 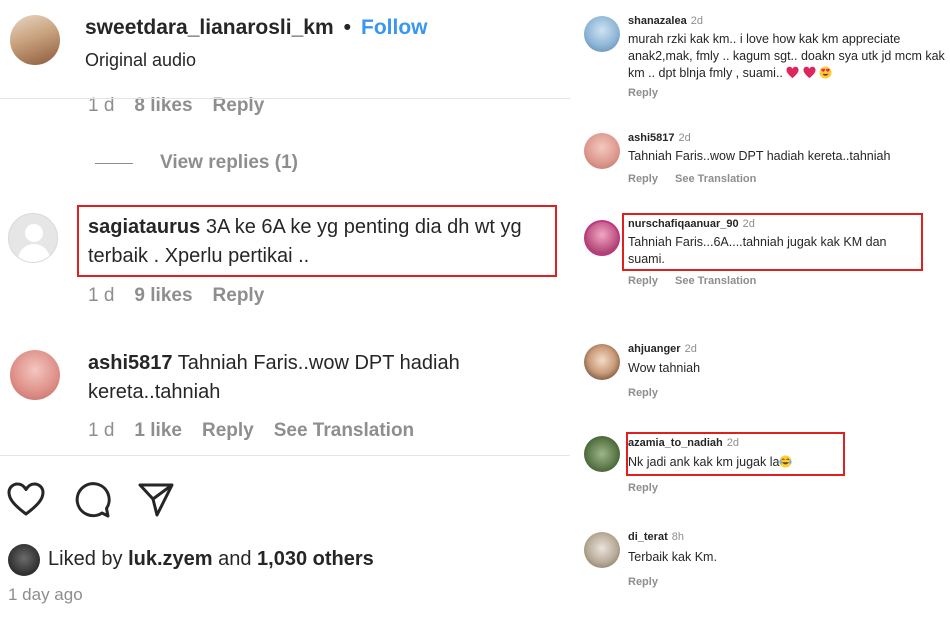 I want to click on comment-header: ashi5817 2d, so click(x=659, y=138).